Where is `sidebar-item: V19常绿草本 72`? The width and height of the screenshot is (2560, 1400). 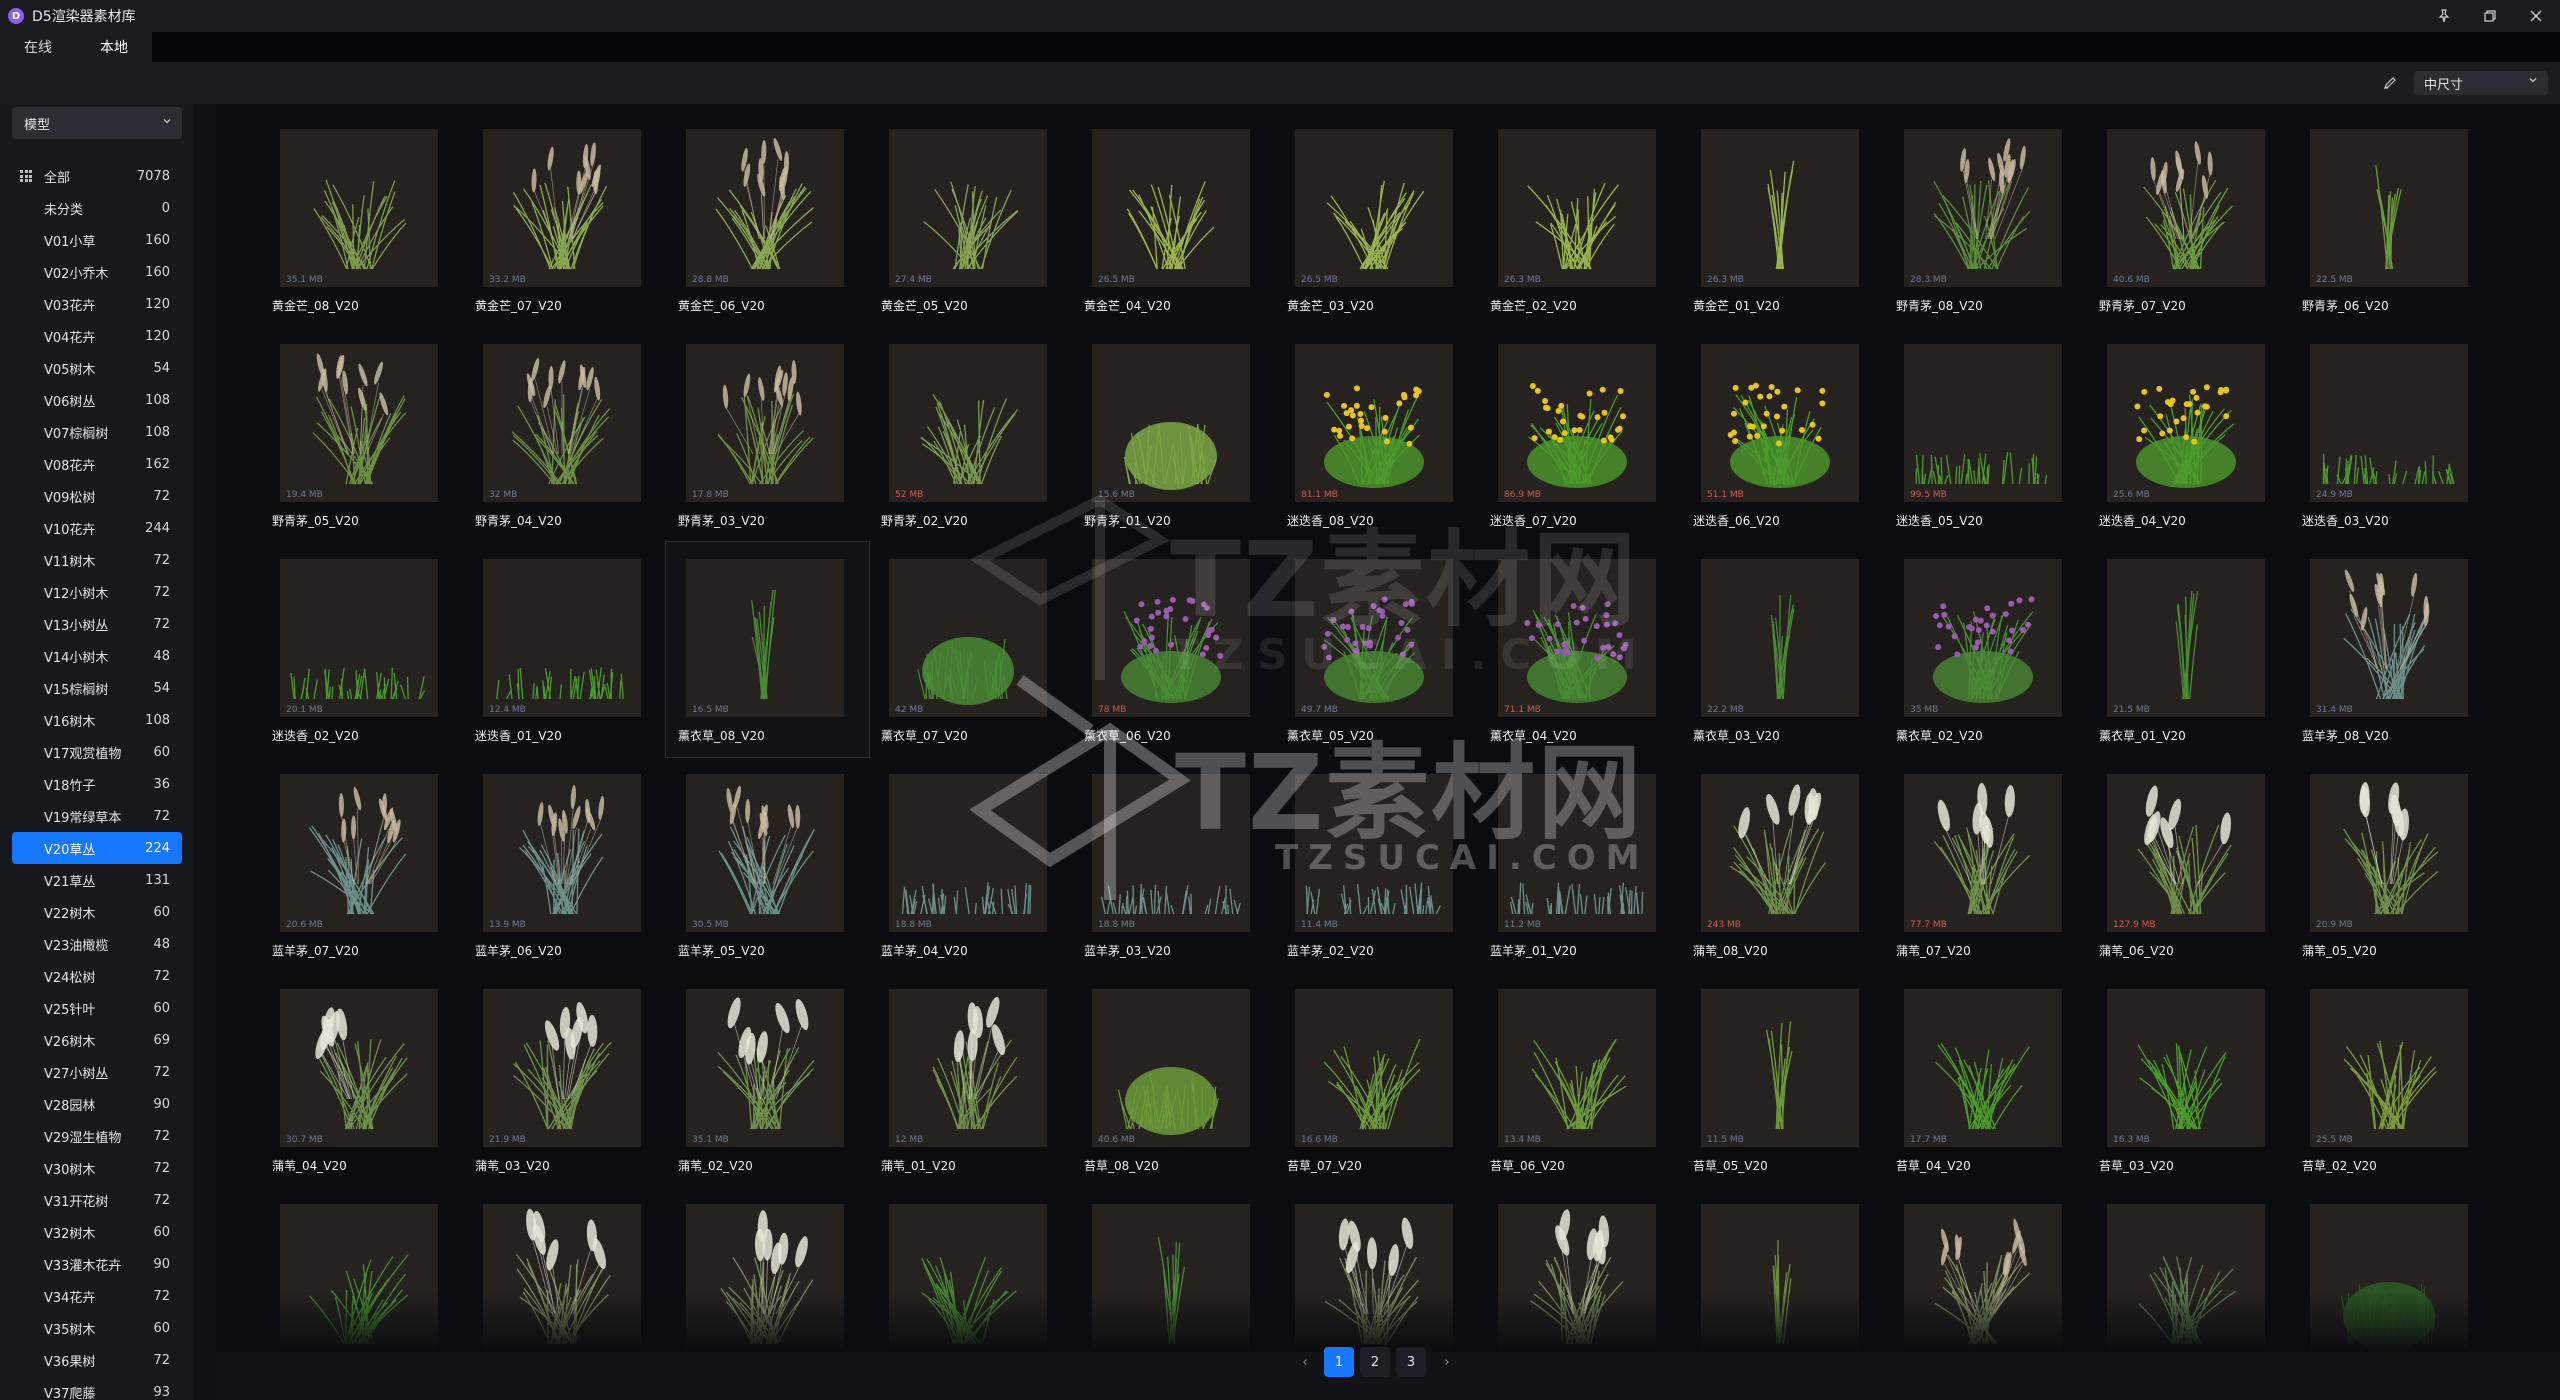 sidebar-item: V19常绿草本 72 is located at coordinates (97, 816).